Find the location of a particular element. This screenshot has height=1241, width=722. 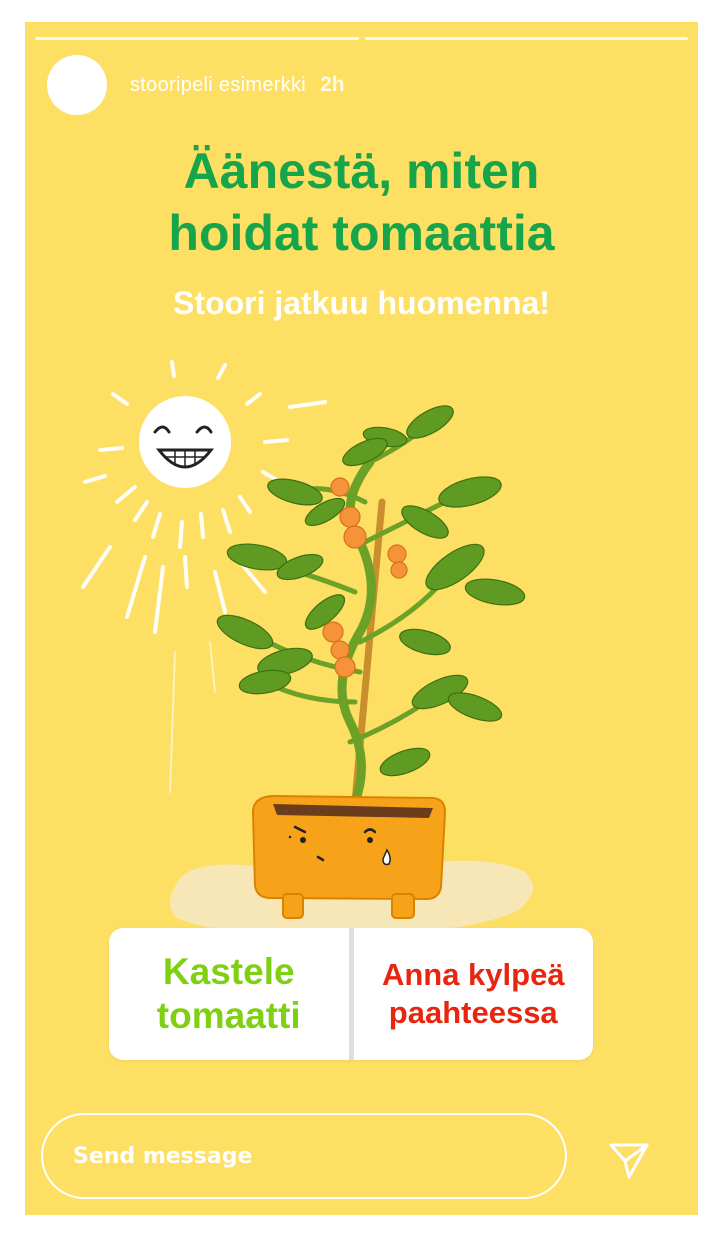

story-header: stooripeli esimerkki 2h is located at coordinates (196, 85).